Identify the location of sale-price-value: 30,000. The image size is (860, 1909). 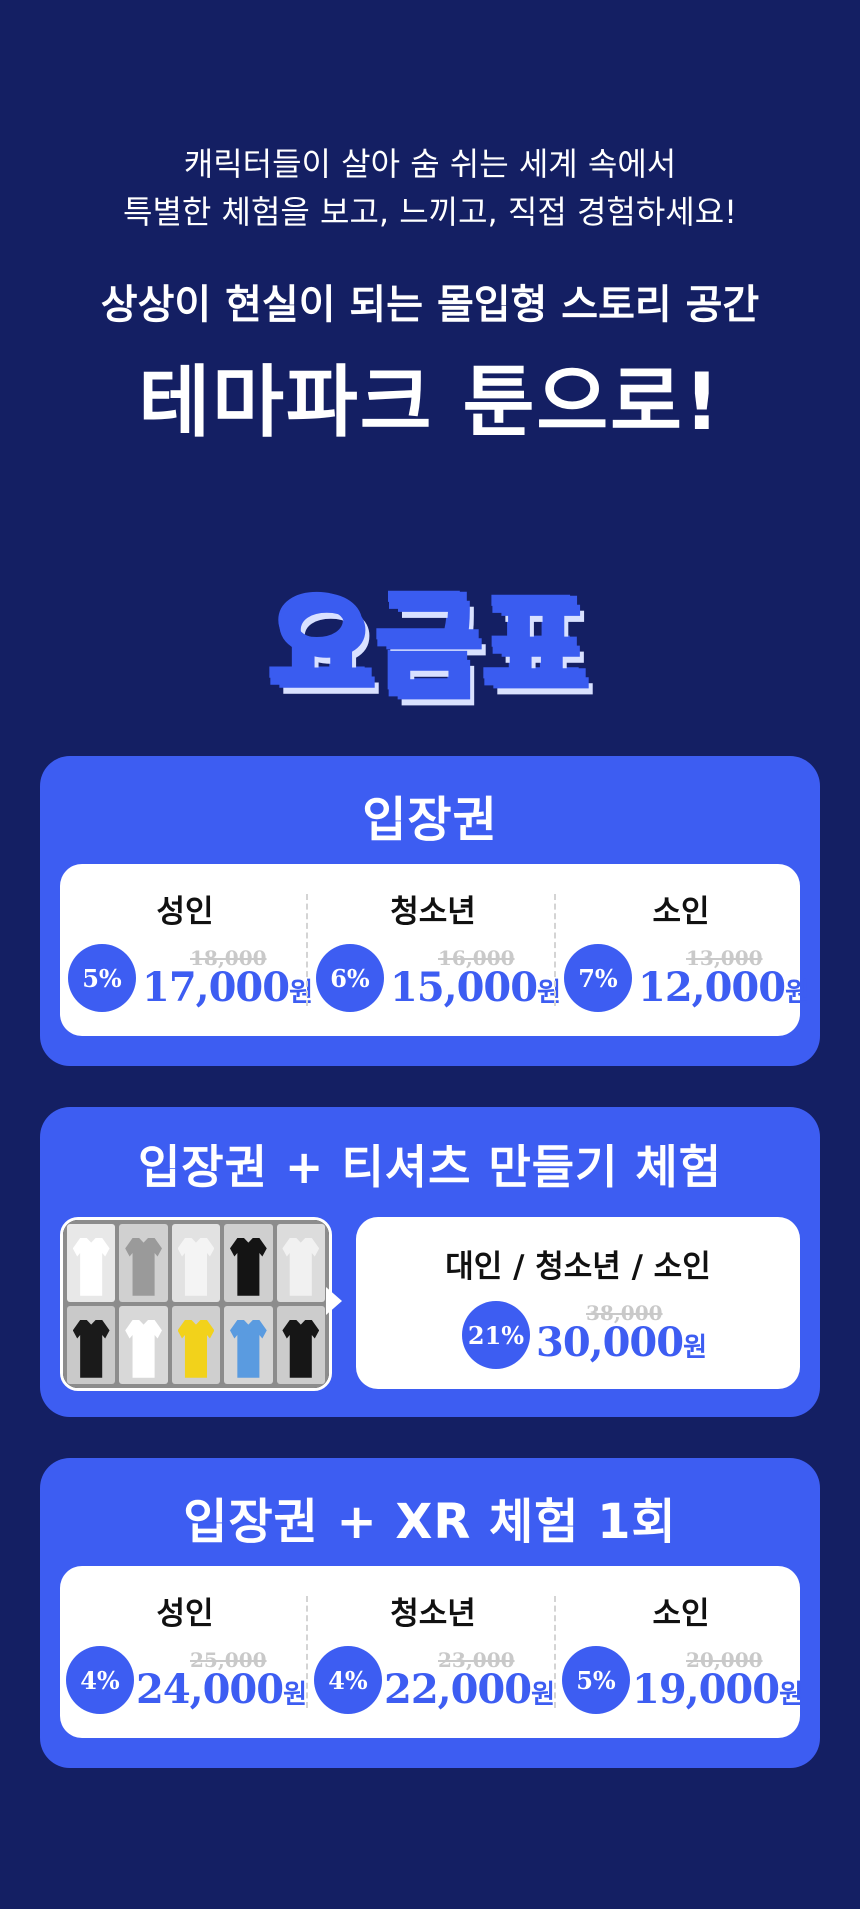
(610, 1342).